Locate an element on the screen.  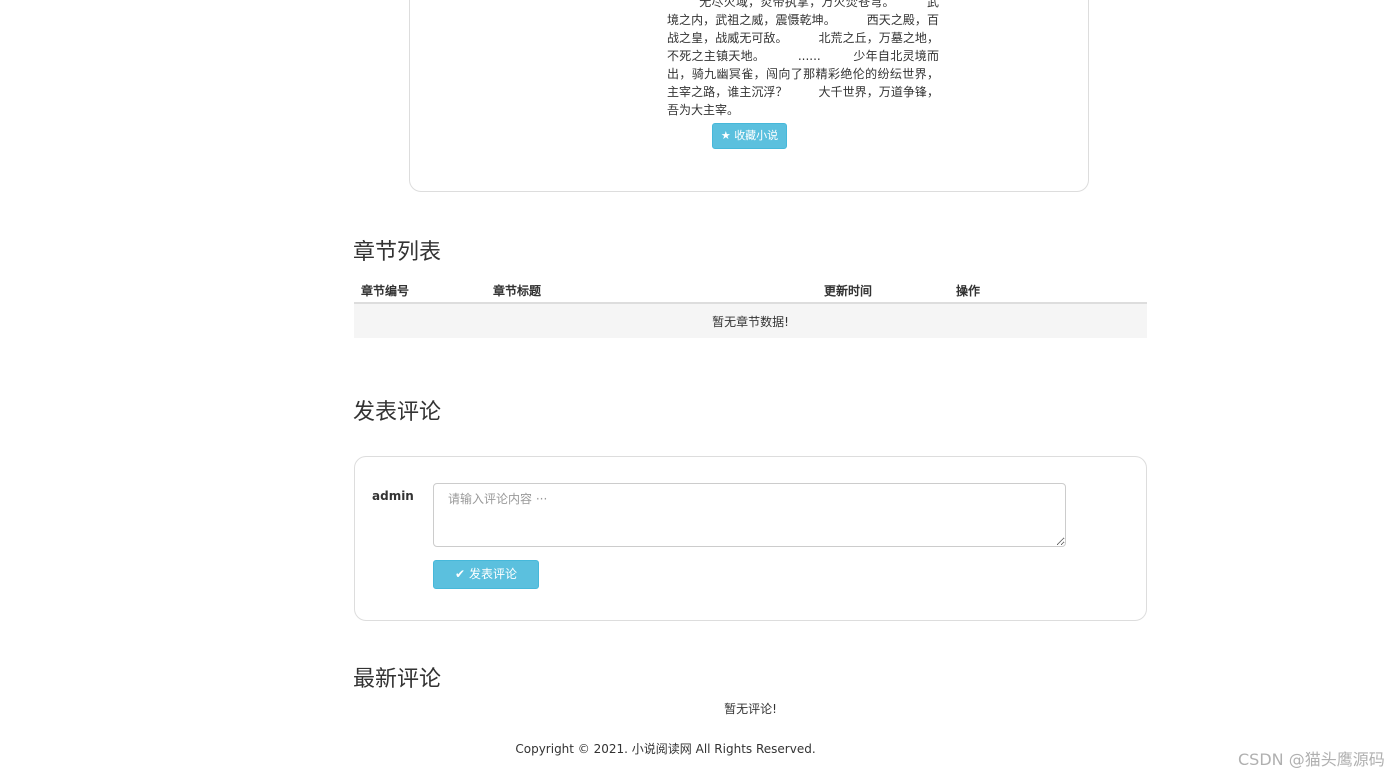
column-actions: 操作 is located at coordinates (1048, 291).